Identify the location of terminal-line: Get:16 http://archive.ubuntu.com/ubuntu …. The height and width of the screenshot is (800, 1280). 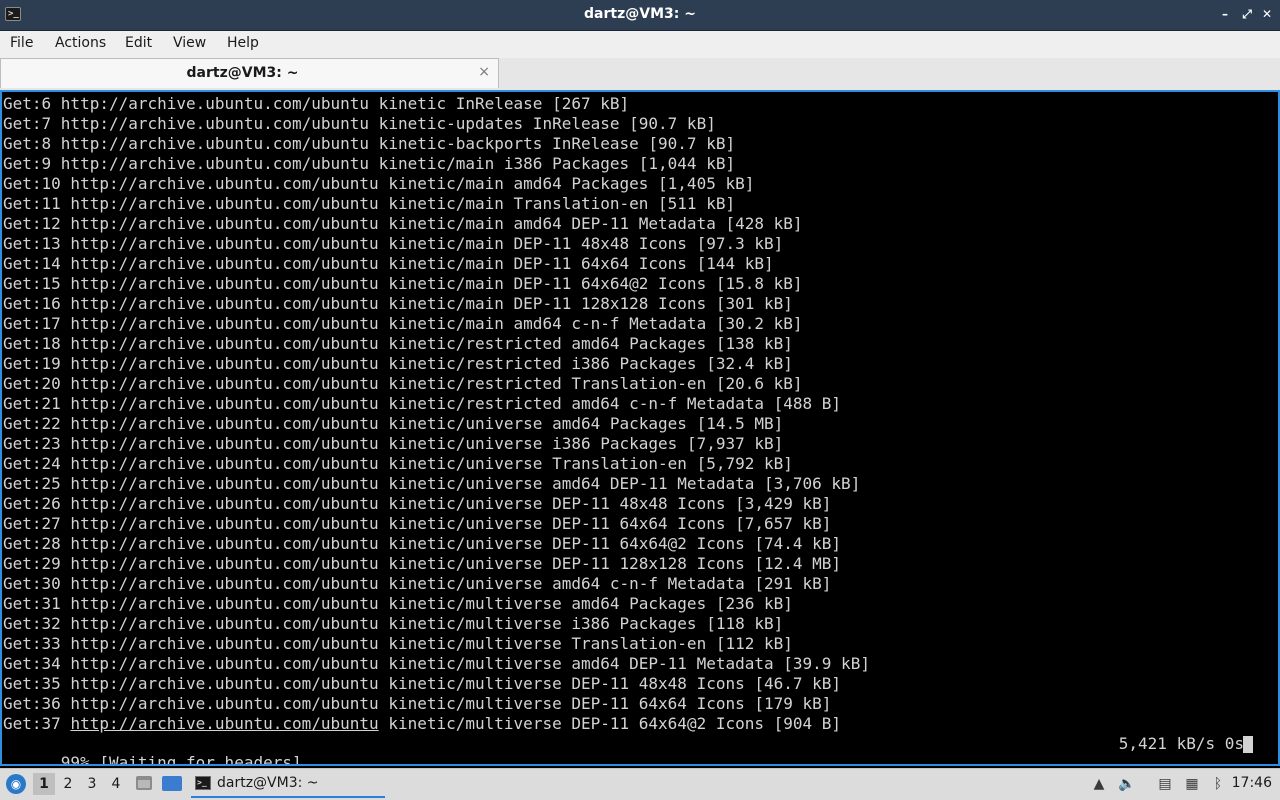
(398, 303).